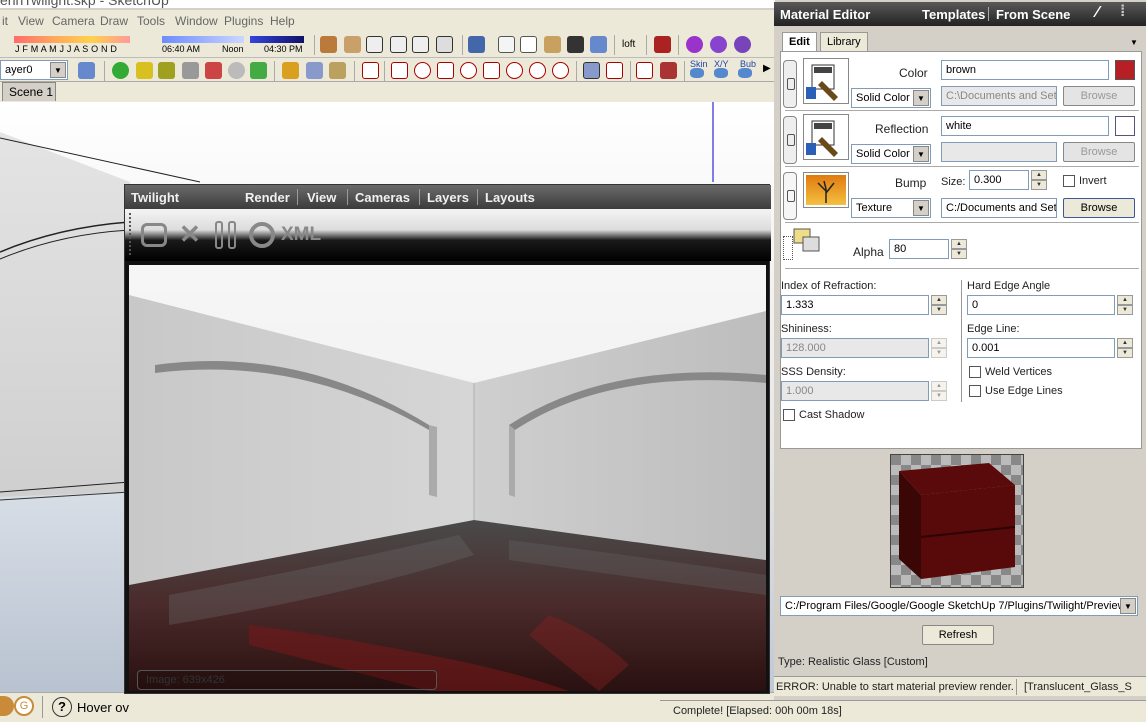  Describe the element at coordinates (790, 84) in the screenshot. I see `color-lock-icon` at that location.